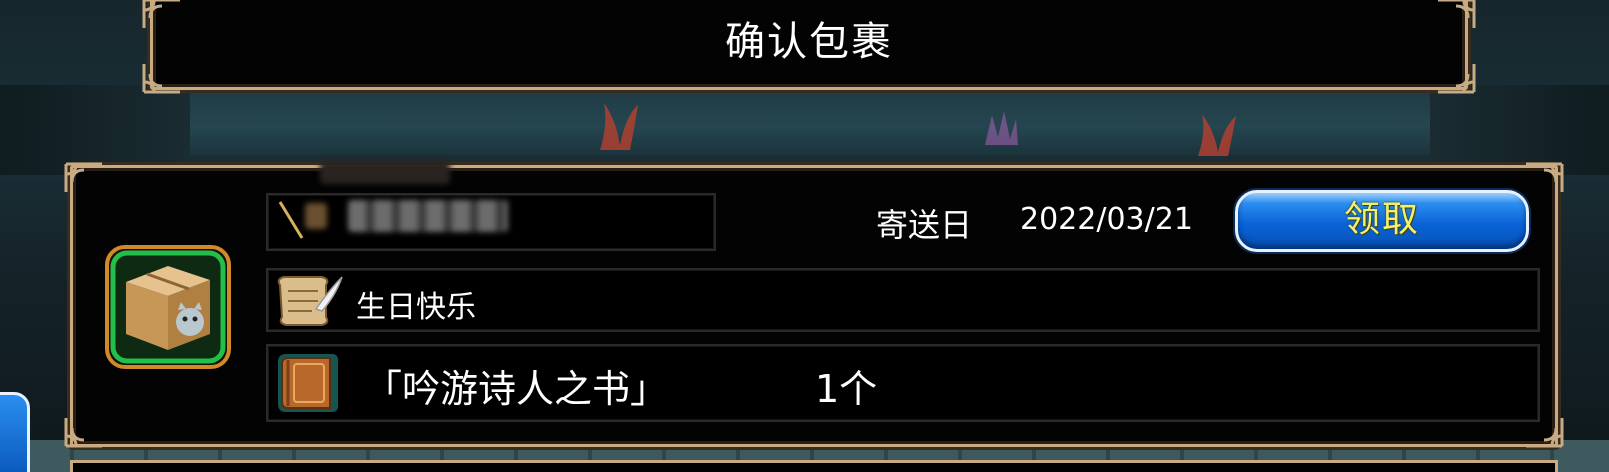  What do you see at coordinates (291, 220) in the screenshot?
I see `sword-icon` at bounding box center [291, 220].